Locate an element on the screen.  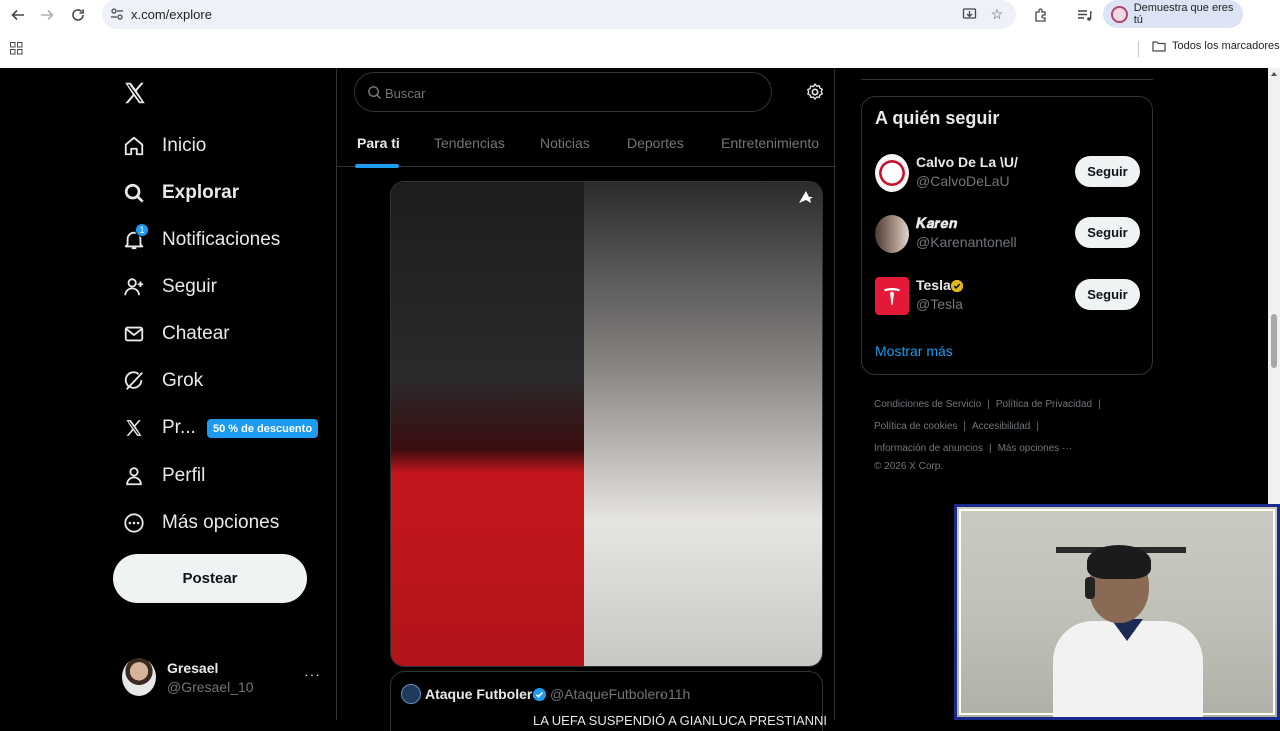
follow-suggestion: Tesla @Tesla Seguir is located at coordinates (1008, 296).